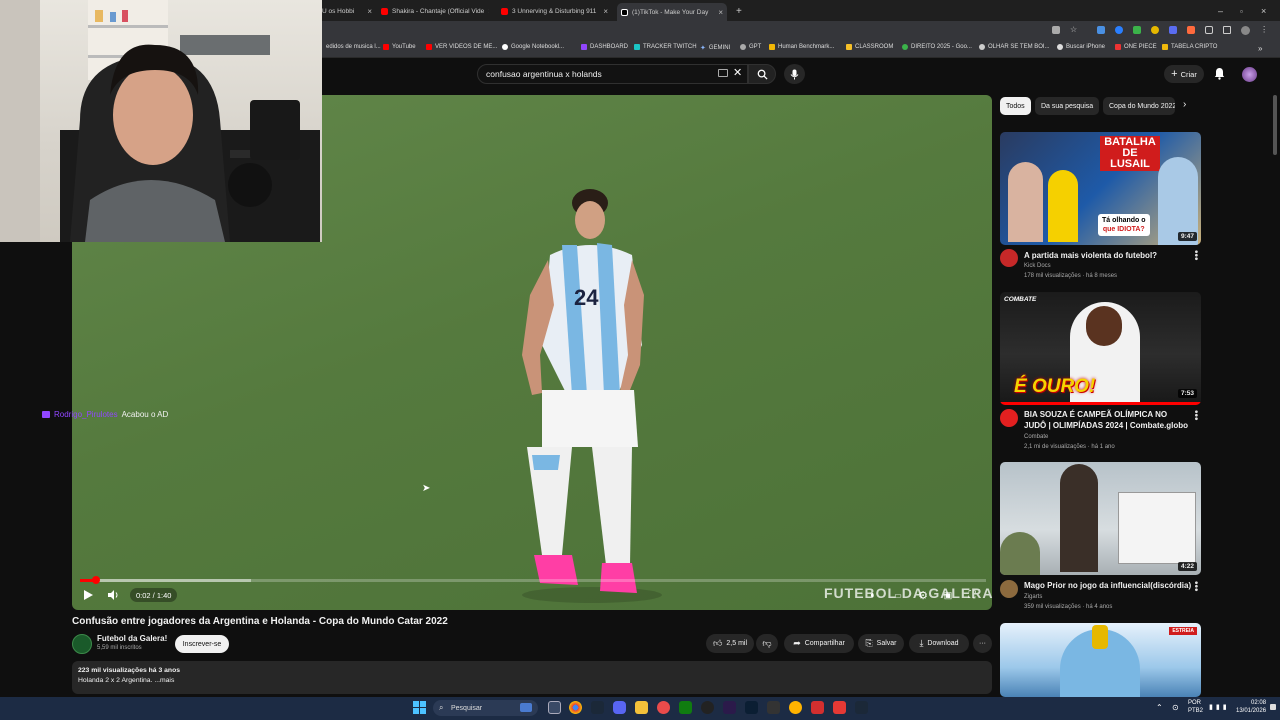 The height and width of the screenshot is (720, 1280). What do you see at coordinates (399, 47) in the screenshot?
I see `bookmark-item: YouTube` at bounding box center [399, 47].